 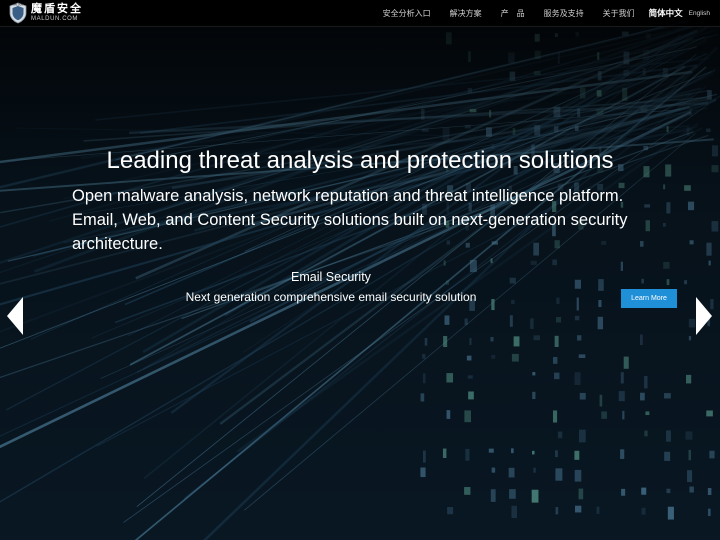 I want to click on nav-item-analysis-portal: 安全分析入口, so click(x=407, y=13).